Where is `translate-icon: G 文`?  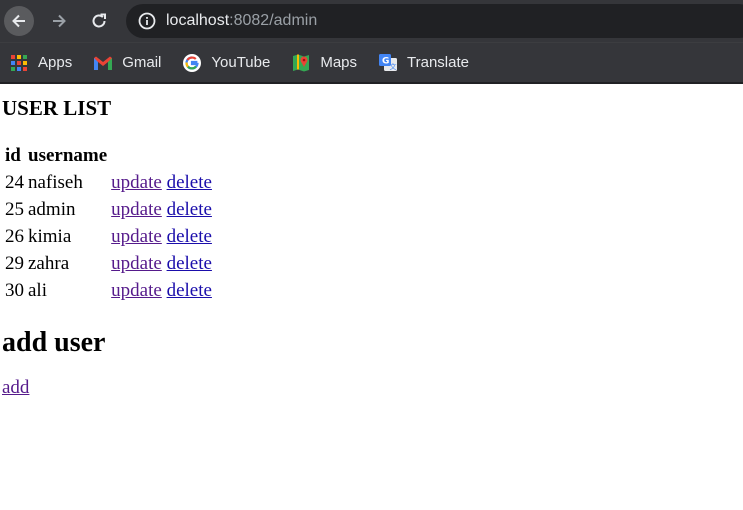
translate-icon: G 文 is located at coordinates (388, 63).